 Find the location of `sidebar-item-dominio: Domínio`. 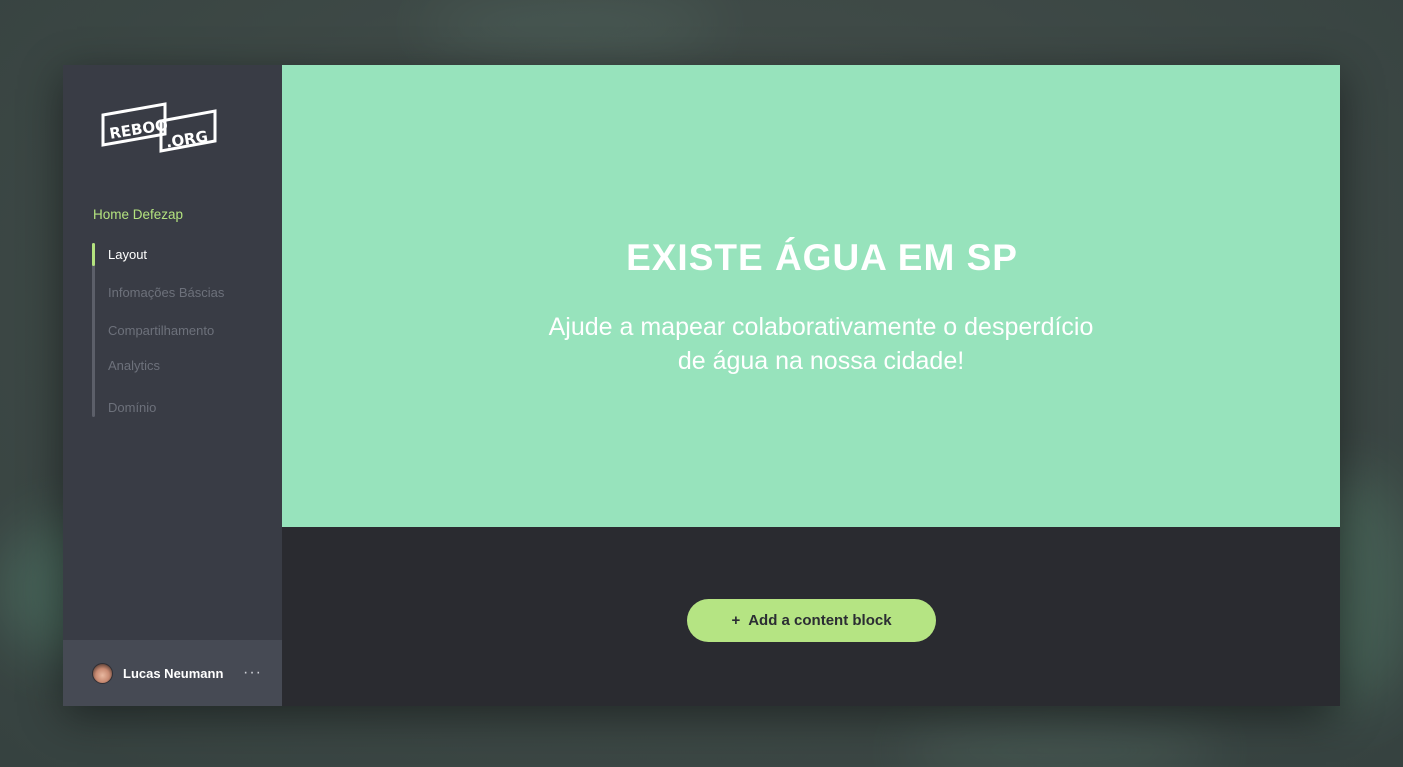

sidebar-item-dominio: Domínio is located at coordinates (132, 407).